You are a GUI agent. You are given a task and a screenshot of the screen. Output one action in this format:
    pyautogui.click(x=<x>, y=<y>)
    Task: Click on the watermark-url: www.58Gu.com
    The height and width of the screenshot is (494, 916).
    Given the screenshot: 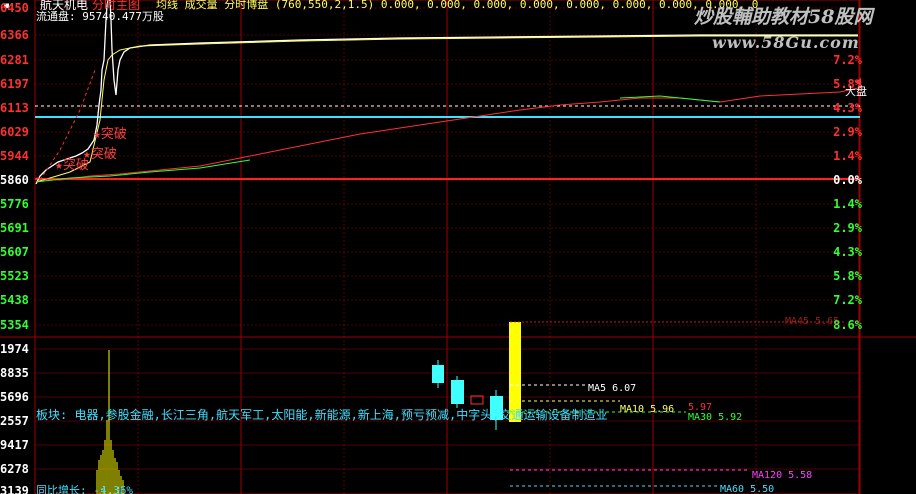 What is the action you would take?
    pyautogui.click(x=786, y=42)
    